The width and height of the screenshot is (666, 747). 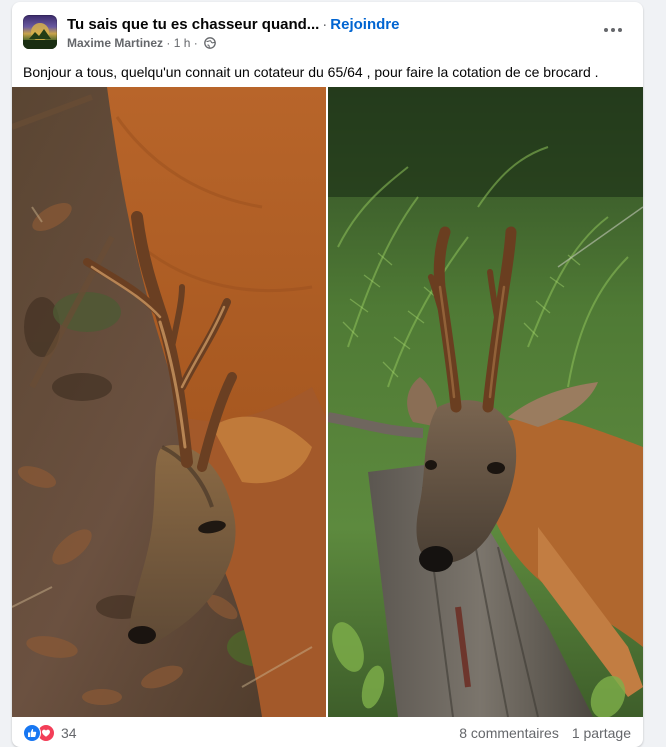 What do you see at coordinates (182, 43) in the screenshot?
I see `post-time-link: 1 h` at bounding box center [182, 43].